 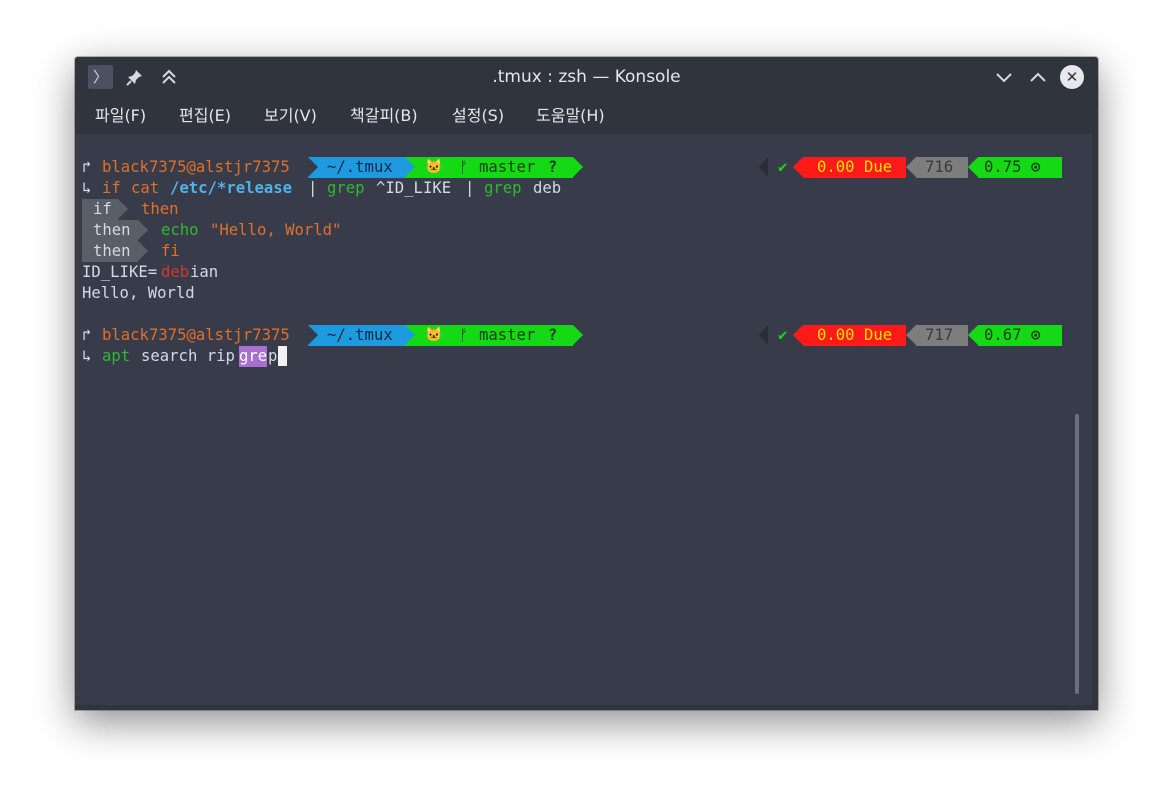 I want to click on cmd-args: search rip, so click(x=188, y=356).